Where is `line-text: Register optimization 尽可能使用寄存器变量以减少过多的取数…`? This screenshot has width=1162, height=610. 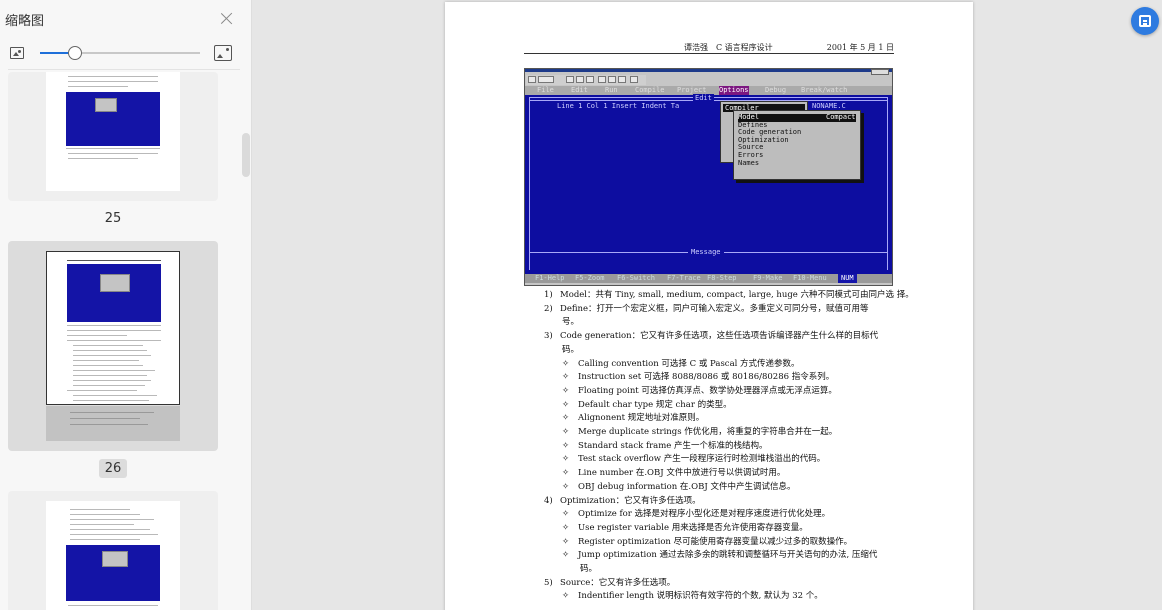 line-text: Register optimization 尽可能使用寄存器变量以减少过多的取数… is located at coordinates (715, 541).